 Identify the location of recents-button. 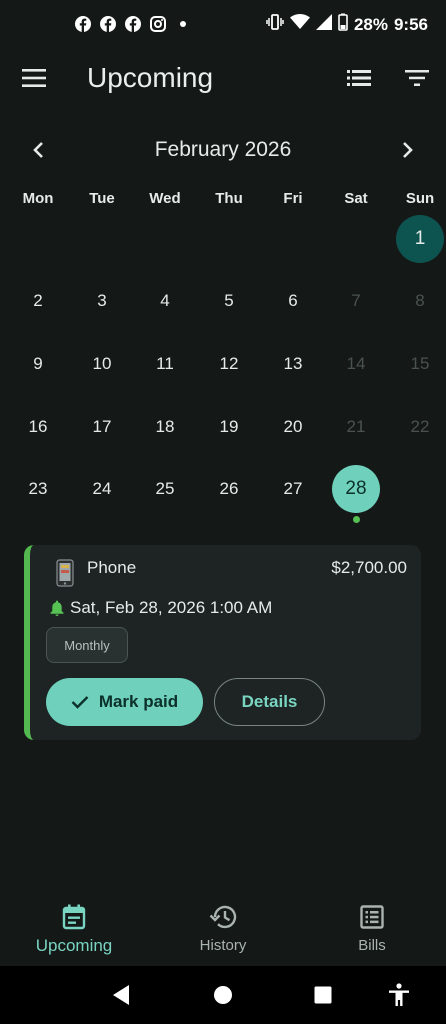
(323, 995).